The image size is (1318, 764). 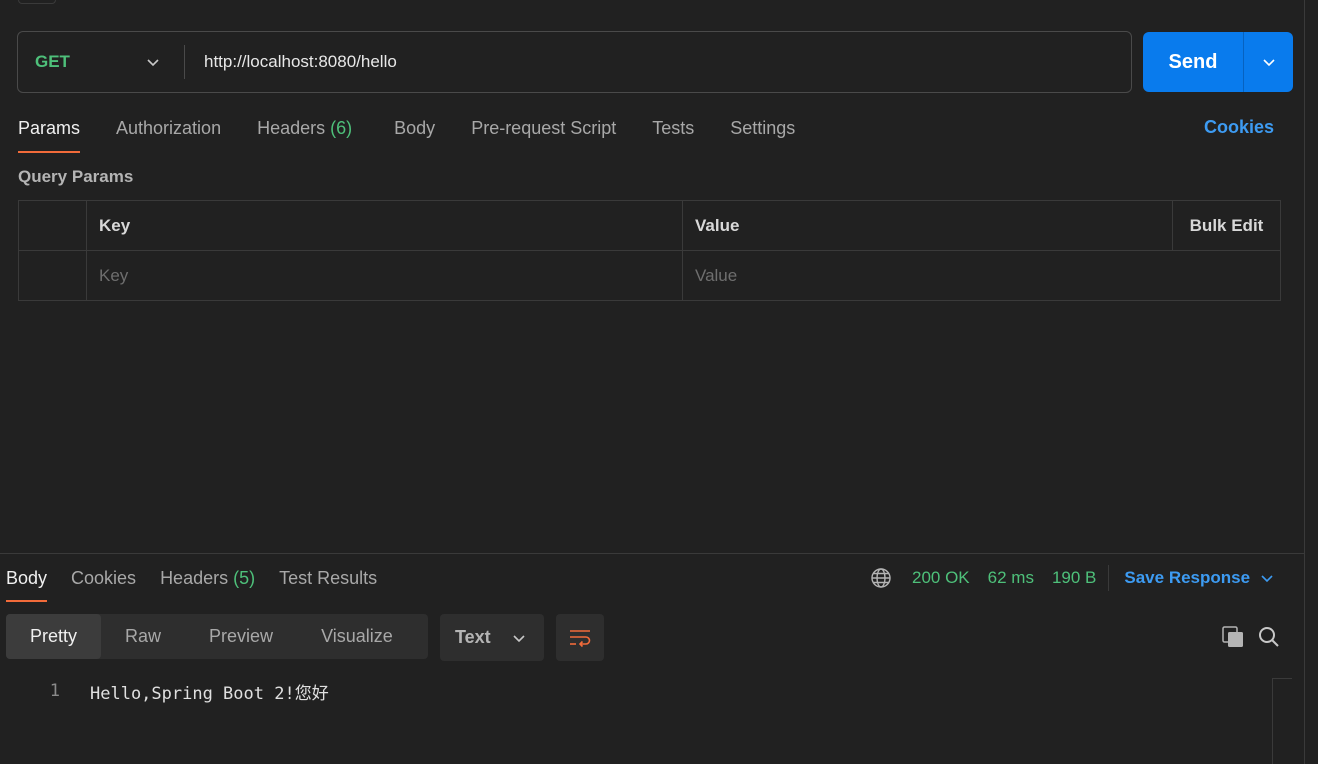 I want to click on tab-authorization: Authorization, so click(x=168, y=134).